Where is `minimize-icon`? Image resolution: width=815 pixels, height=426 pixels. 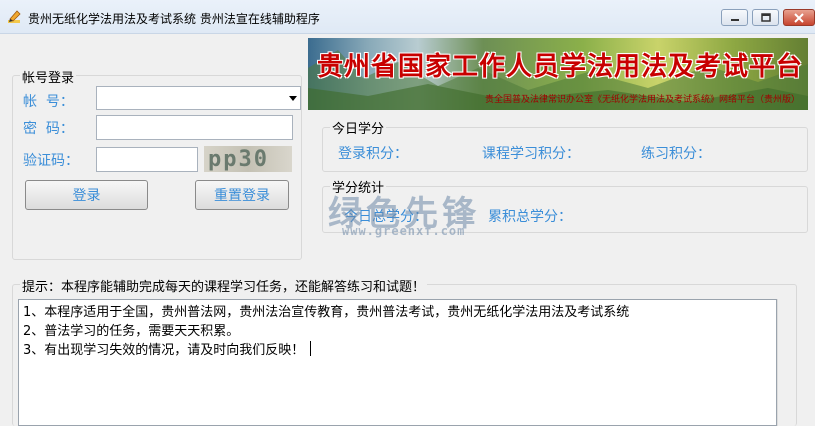 minimize-icon is located at coordinates (734, 19).